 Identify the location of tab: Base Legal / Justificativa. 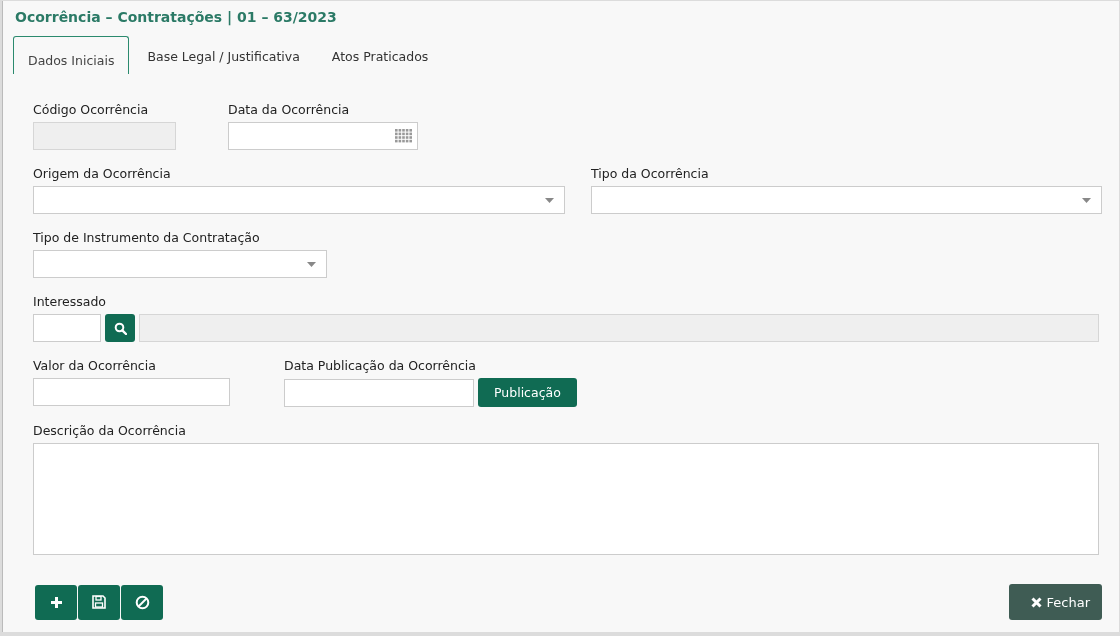
(223, 61).